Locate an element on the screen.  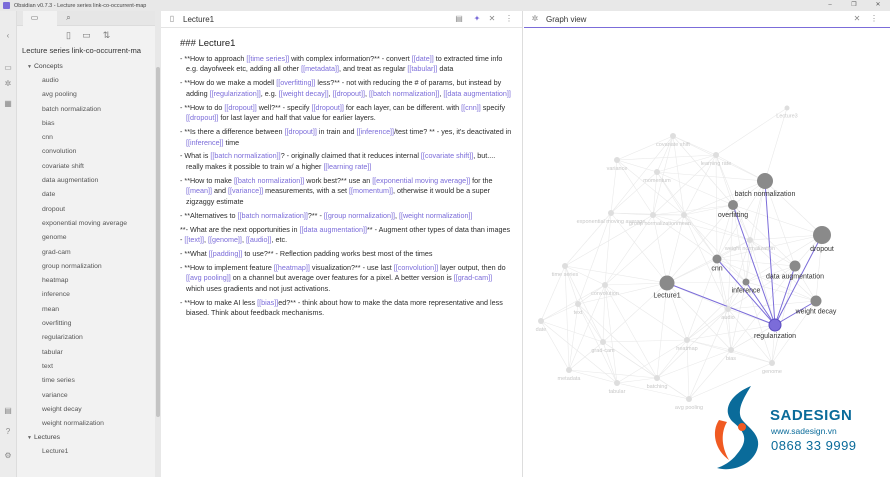
scrollbar-thumb is located at coordinates (158, 242).